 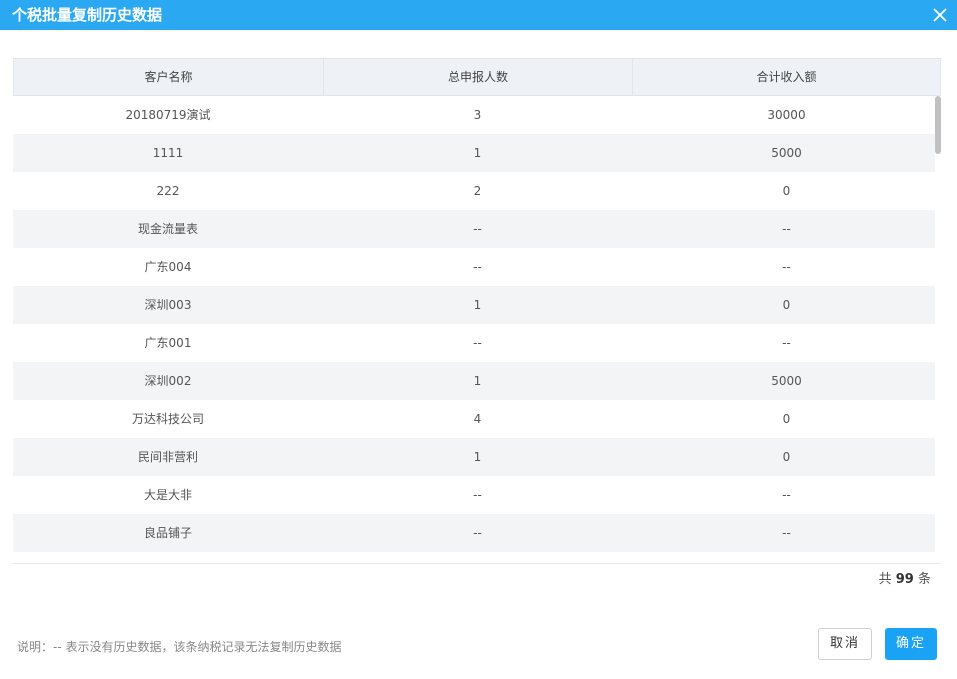 I want to click on cell-customer-name: 广东004, so click(x=168, y=267).